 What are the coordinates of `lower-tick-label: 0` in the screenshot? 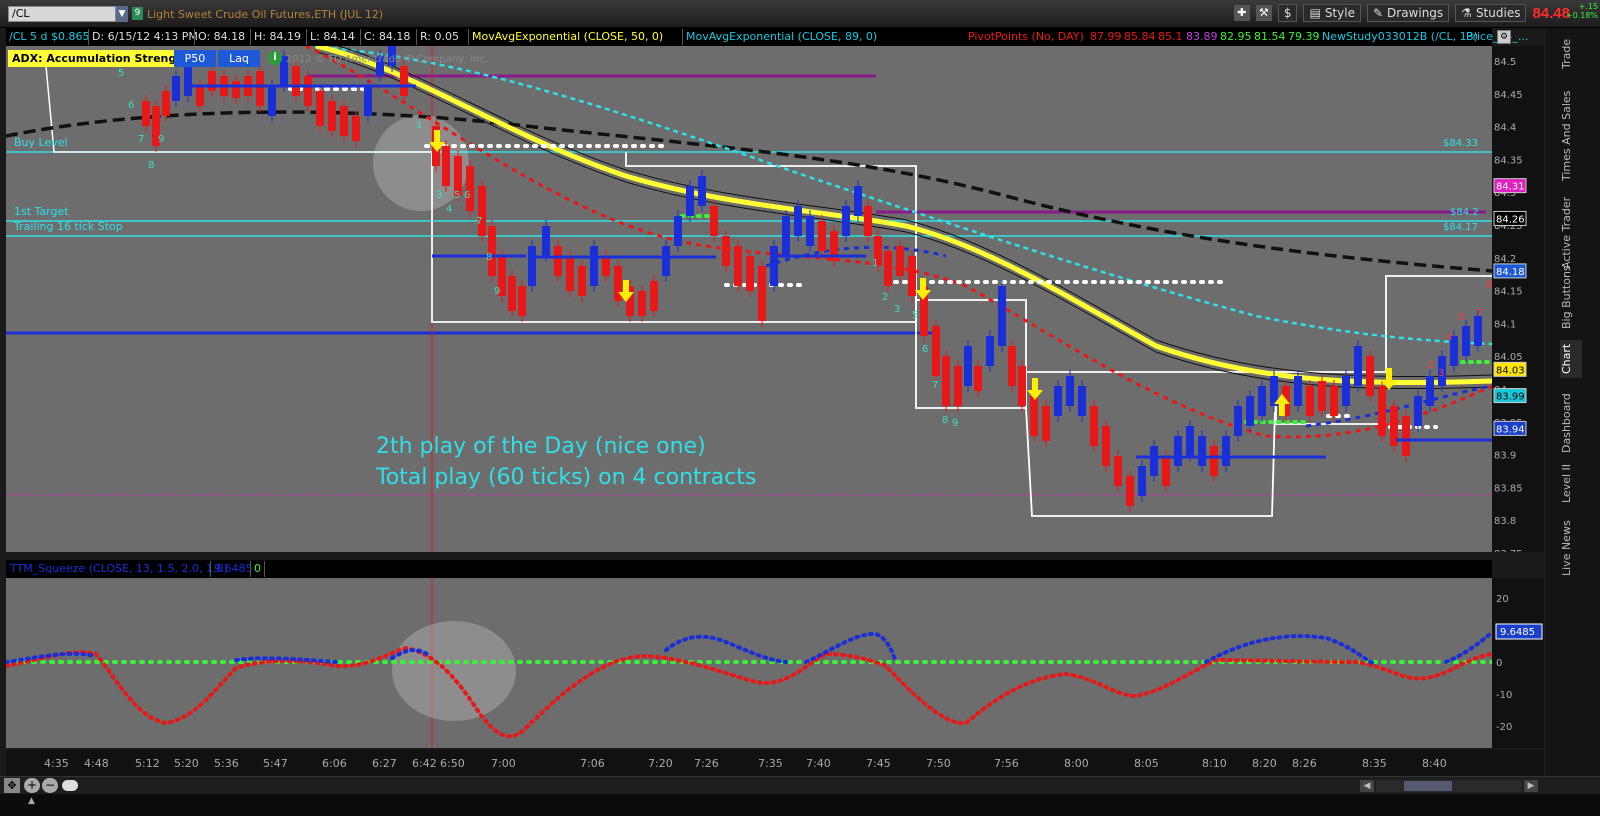 It's located at (1499, 663).